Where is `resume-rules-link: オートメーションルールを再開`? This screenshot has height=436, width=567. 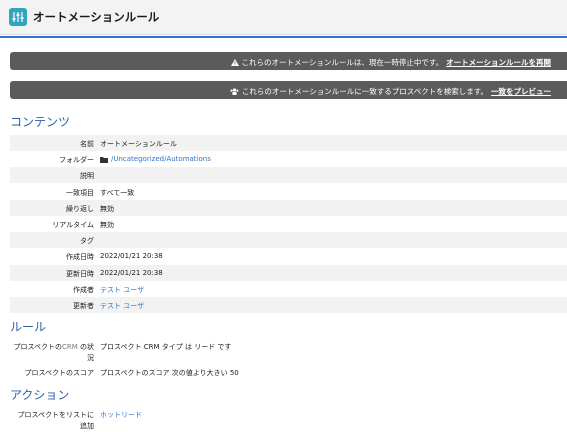
resume-rules-link: オートメーションルールを再開 is located at coordinates (498, 62).